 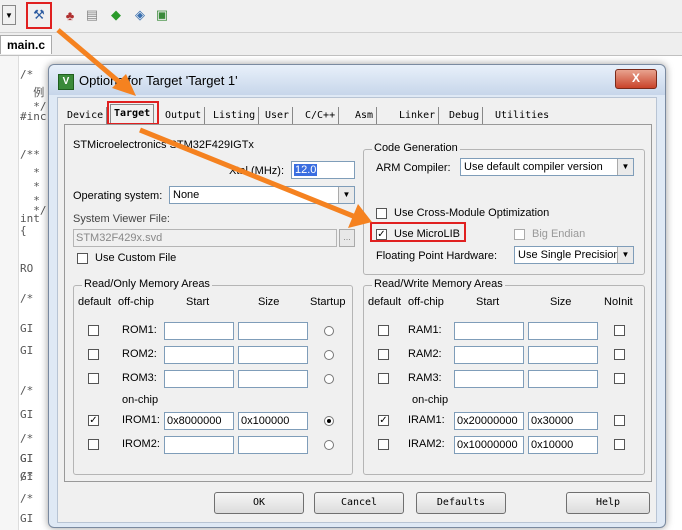 What do you see at coordinates (559, 234) in the screenshot?
I see `big-endian-label: Big Endian` at bounding box center [559, 234].